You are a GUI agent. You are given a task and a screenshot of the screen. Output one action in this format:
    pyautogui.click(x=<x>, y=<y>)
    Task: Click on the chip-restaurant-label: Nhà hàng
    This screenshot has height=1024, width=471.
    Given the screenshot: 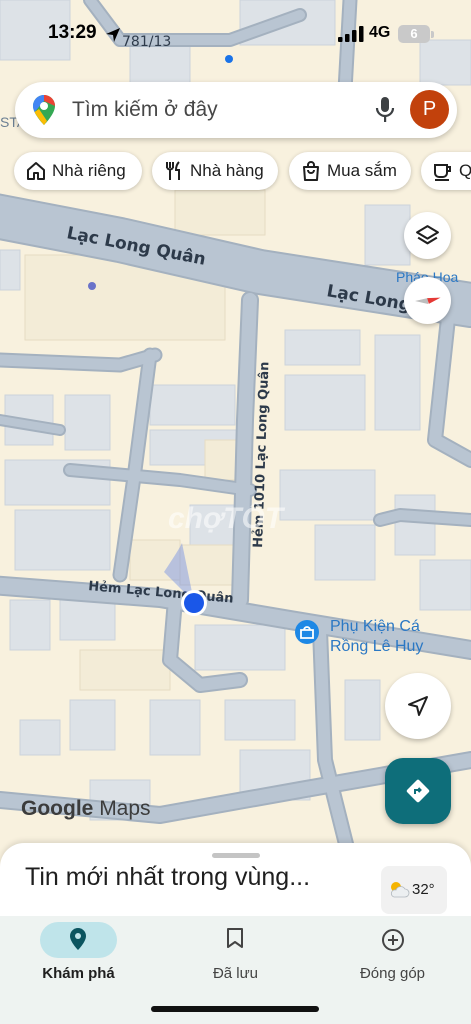 What is the action you would take?
    pyautogui.click(x=227, y=170)
    